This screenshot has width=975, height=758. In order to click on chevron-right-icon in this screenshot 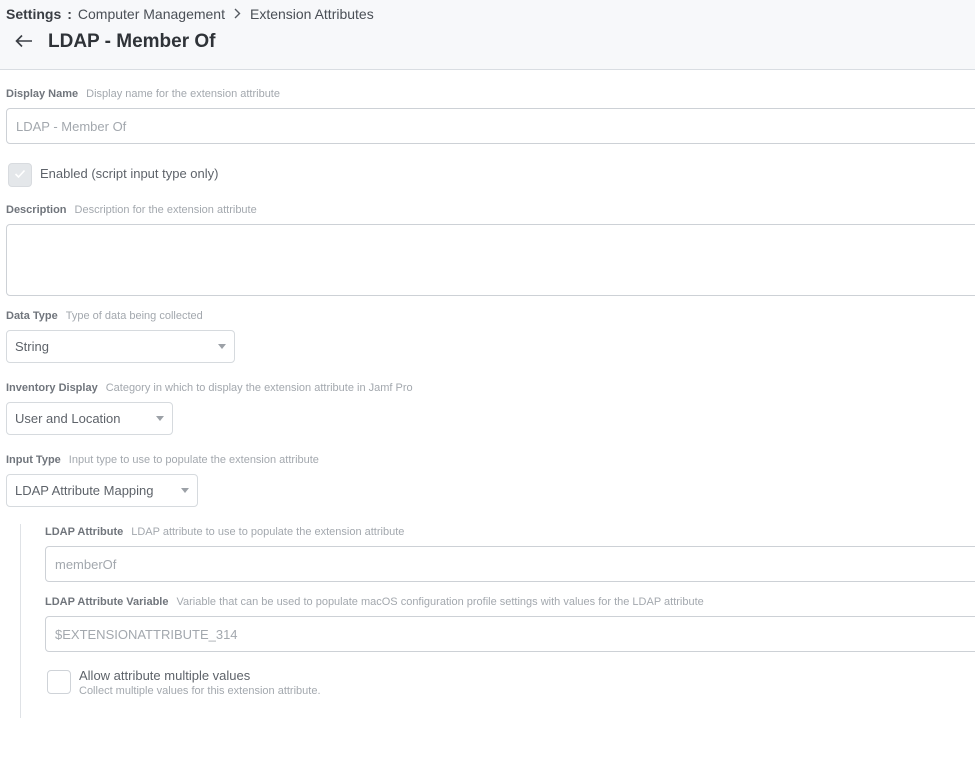, I will do `click(237, 14)`.